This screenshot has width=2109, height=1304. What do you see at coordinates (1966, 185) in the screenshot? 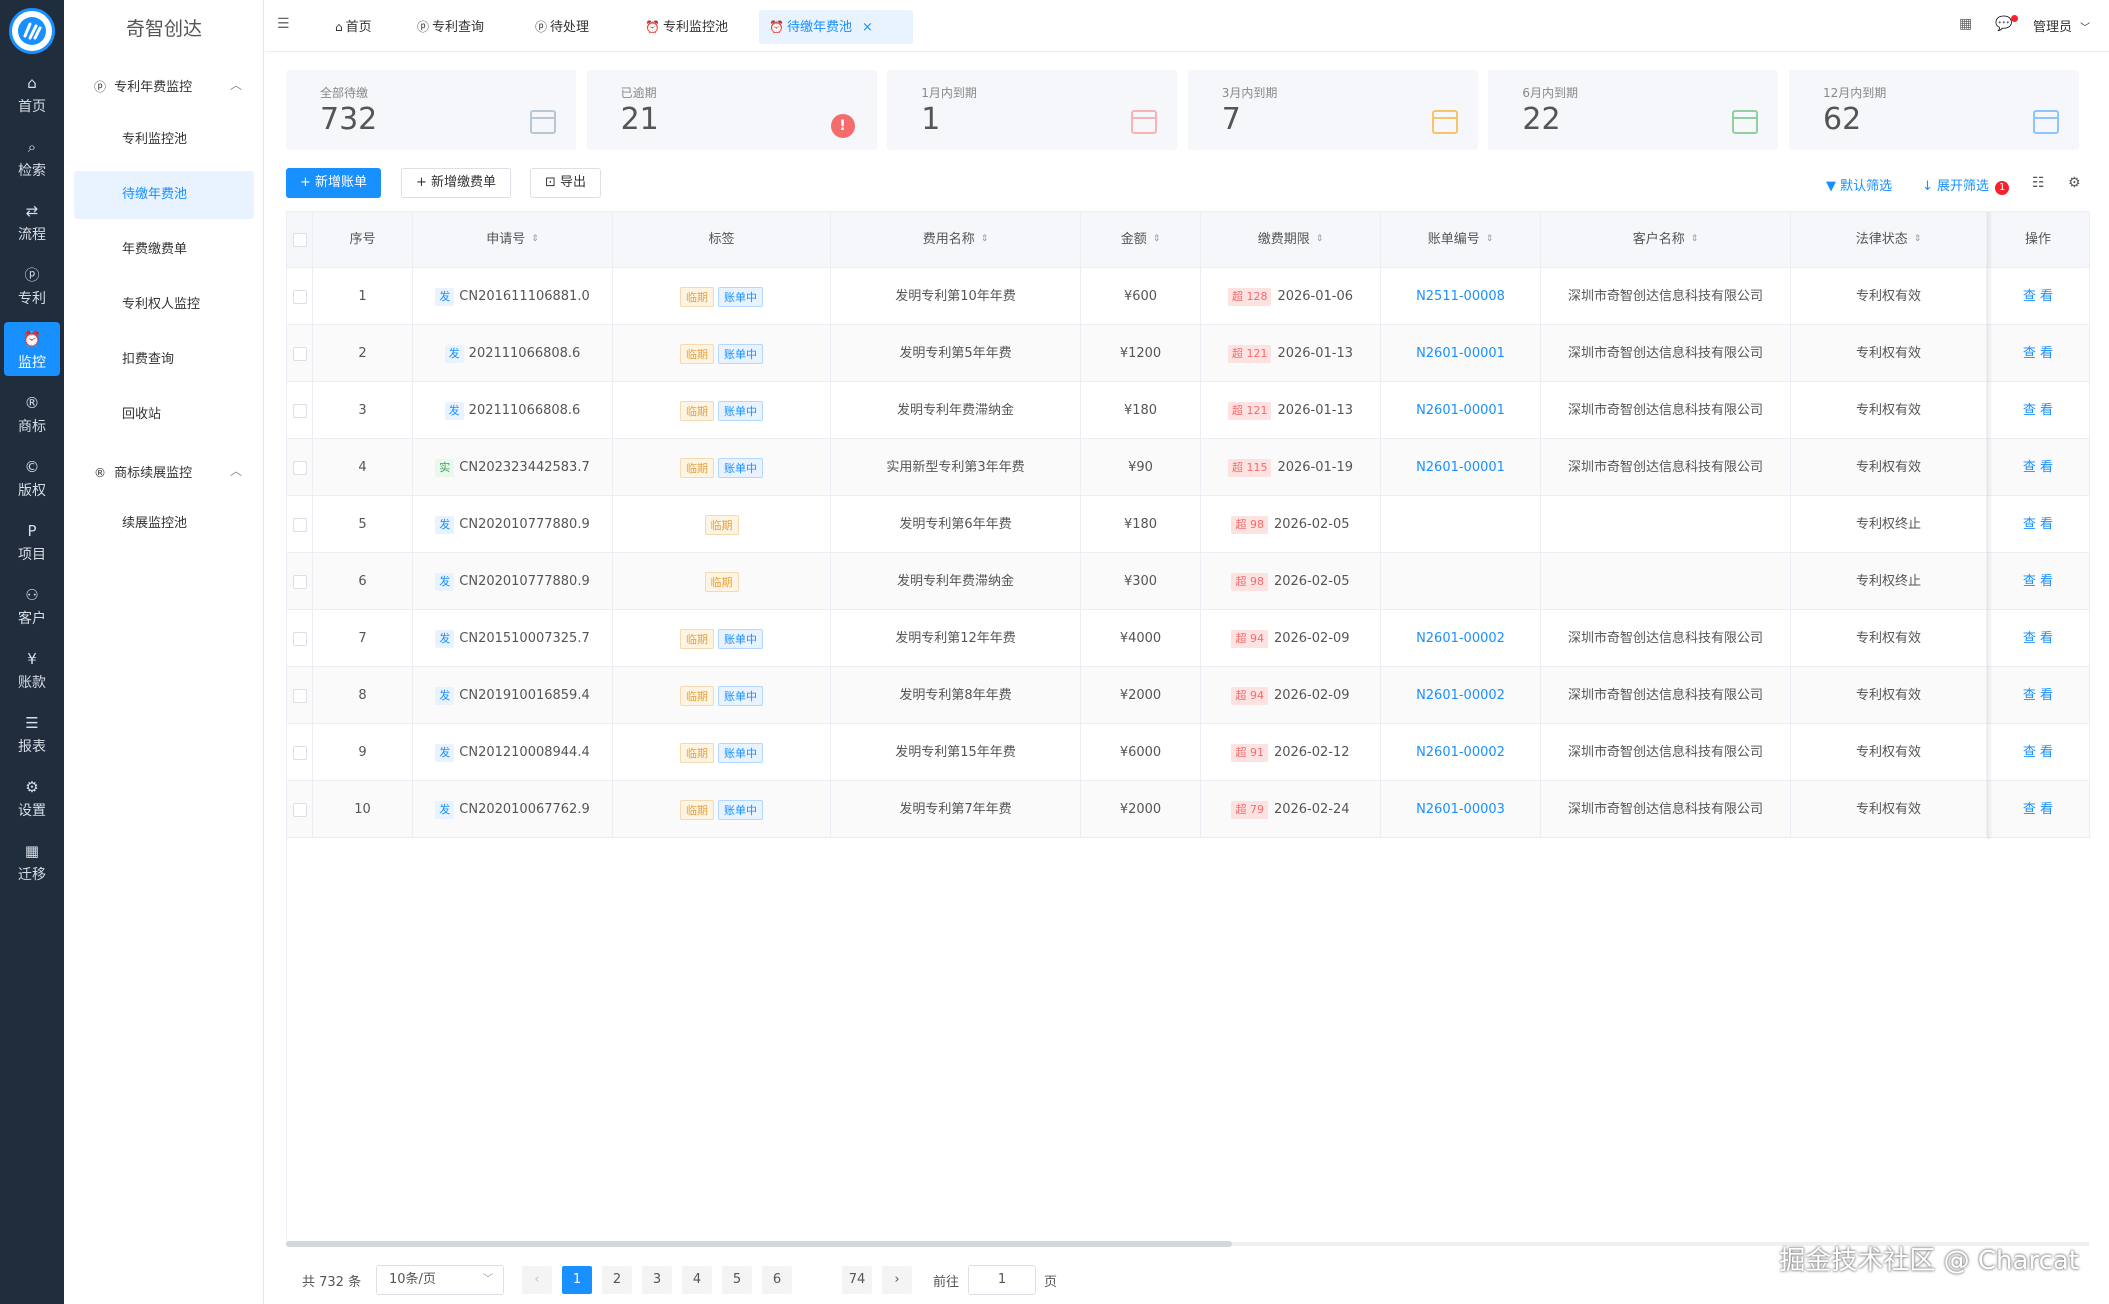
I see `expand-filter-link: ↓ 展开筛选 1` at bounding box center [1966, 185].